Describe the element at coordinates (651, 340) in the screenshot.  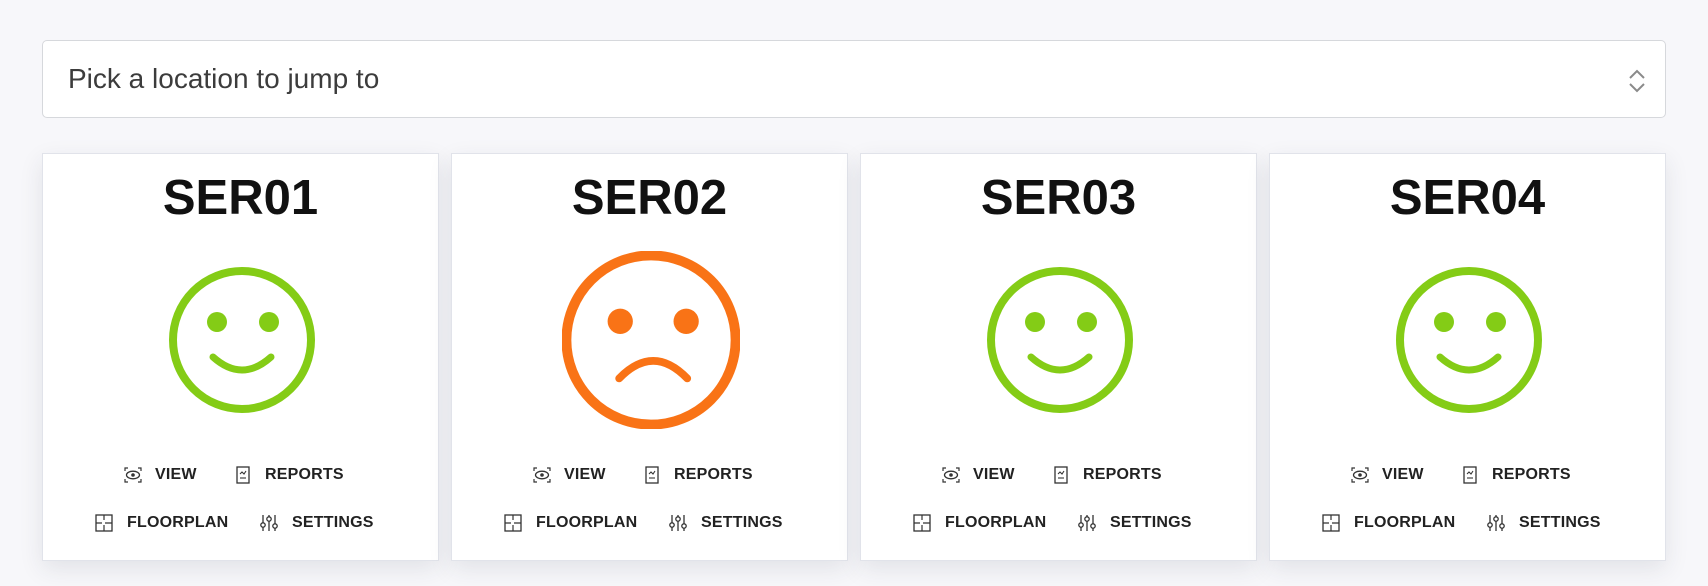
I see `sad-face-icon` at that location.